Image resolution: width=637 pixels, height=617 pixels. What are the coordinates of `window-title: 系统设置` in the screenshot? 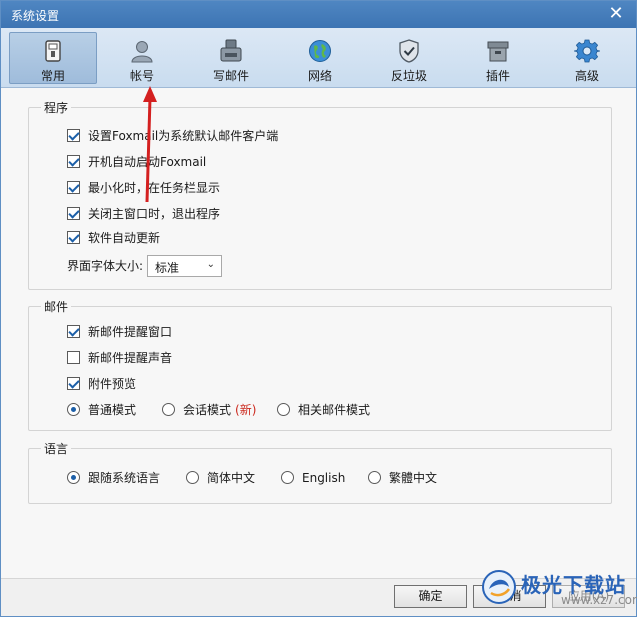 It's located at (35, 16).